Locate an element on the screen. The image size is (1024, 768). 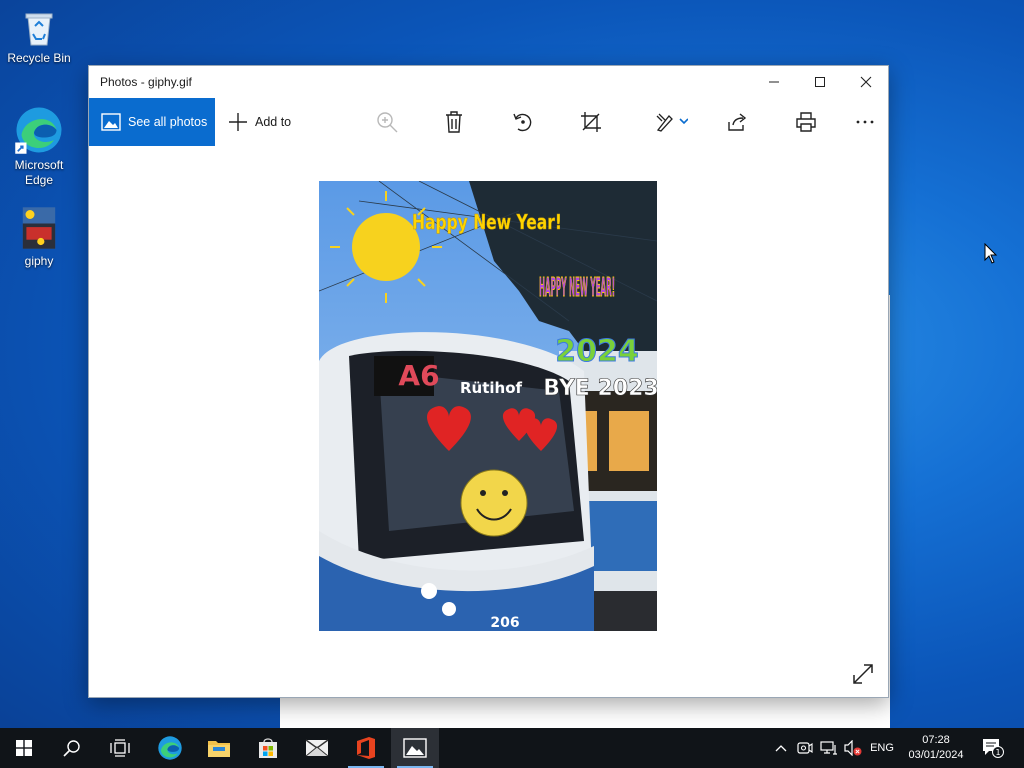
language-indicator: ENG is located at coordinates (882, 748).